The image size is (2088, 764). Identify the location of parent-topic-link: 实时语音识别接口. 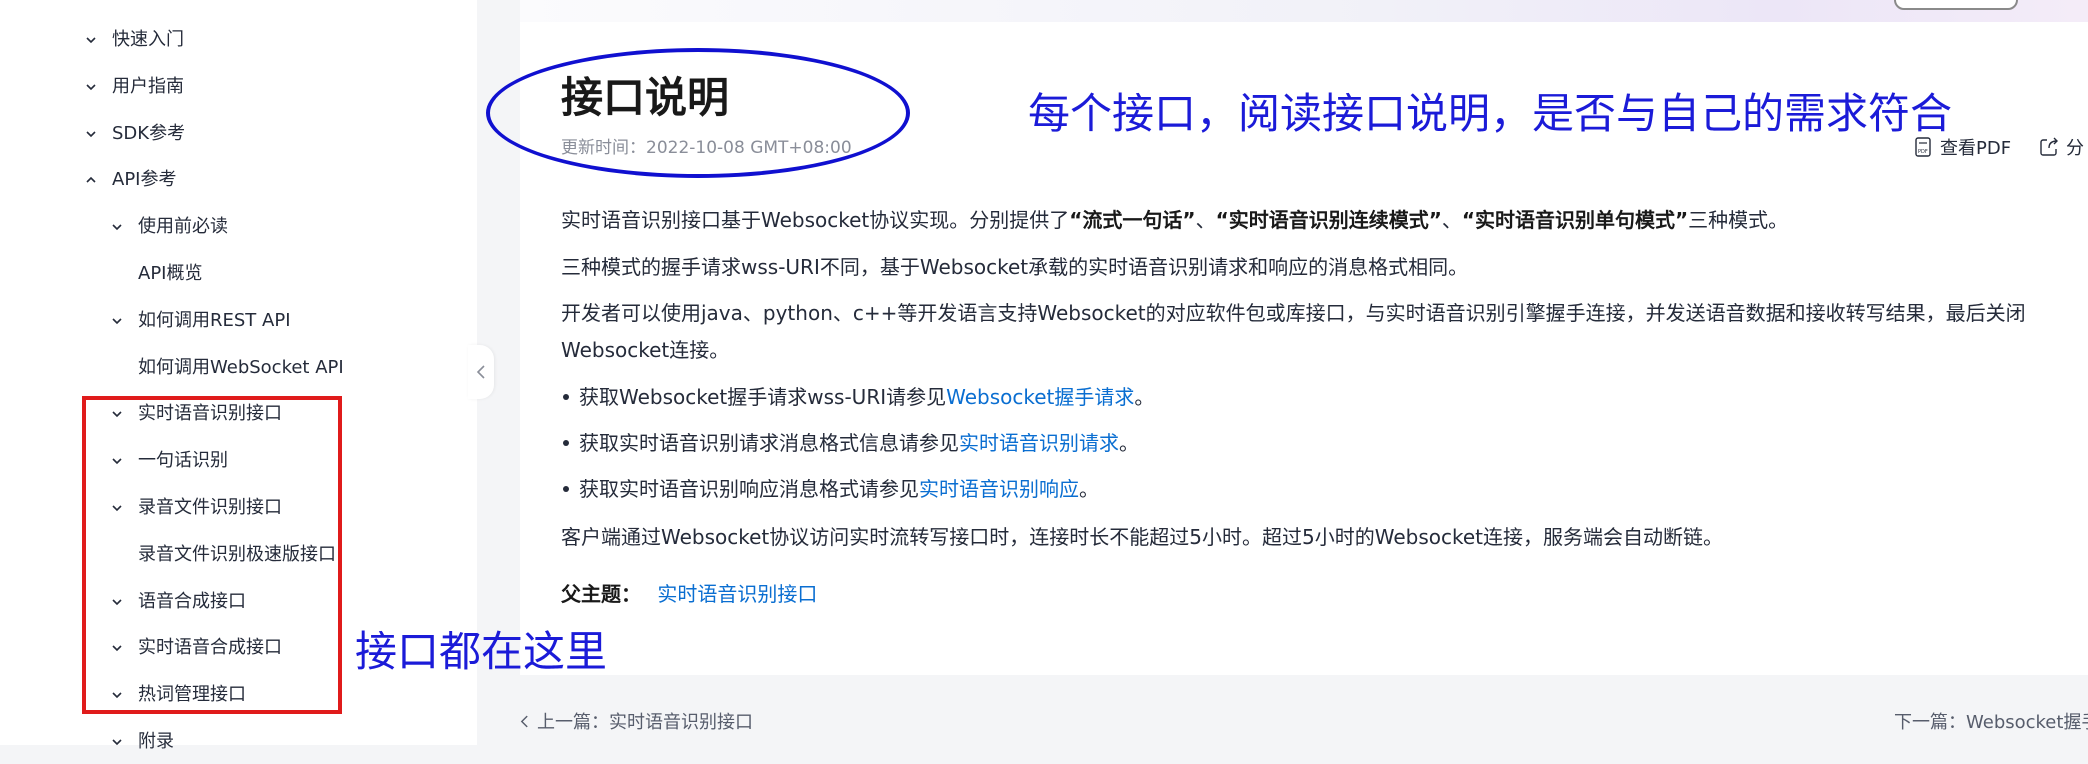
(737, 594).